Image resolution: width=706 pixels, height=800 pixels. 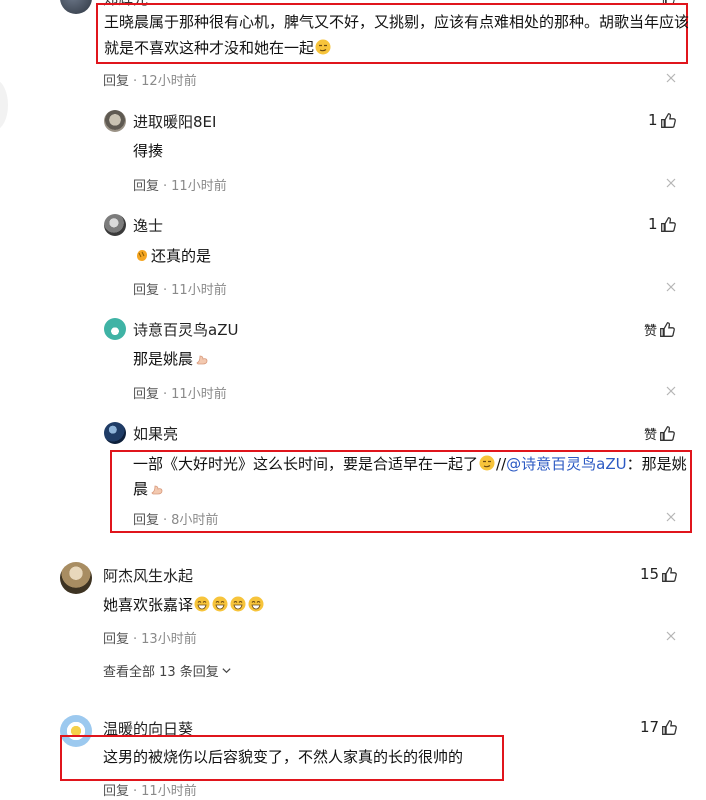 I want to click on reply-text: 得揍, so click(x=148, y=151).